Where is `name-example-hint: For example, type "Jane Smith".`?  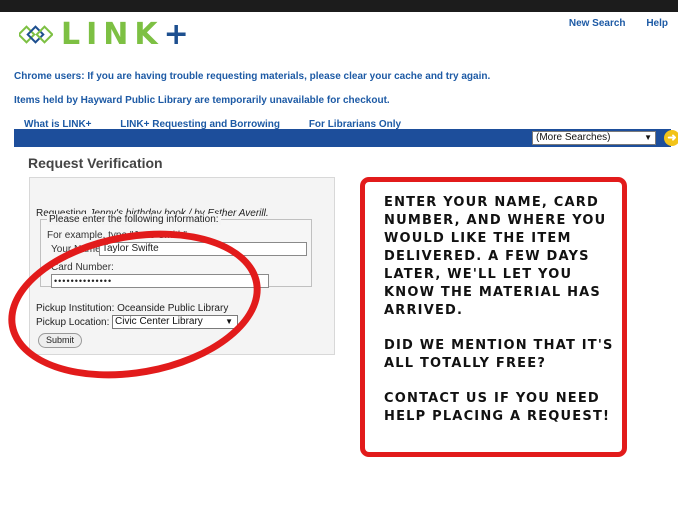
name-example-hint: For example, type "Jane Smith". is located at coordinates (118, 235).